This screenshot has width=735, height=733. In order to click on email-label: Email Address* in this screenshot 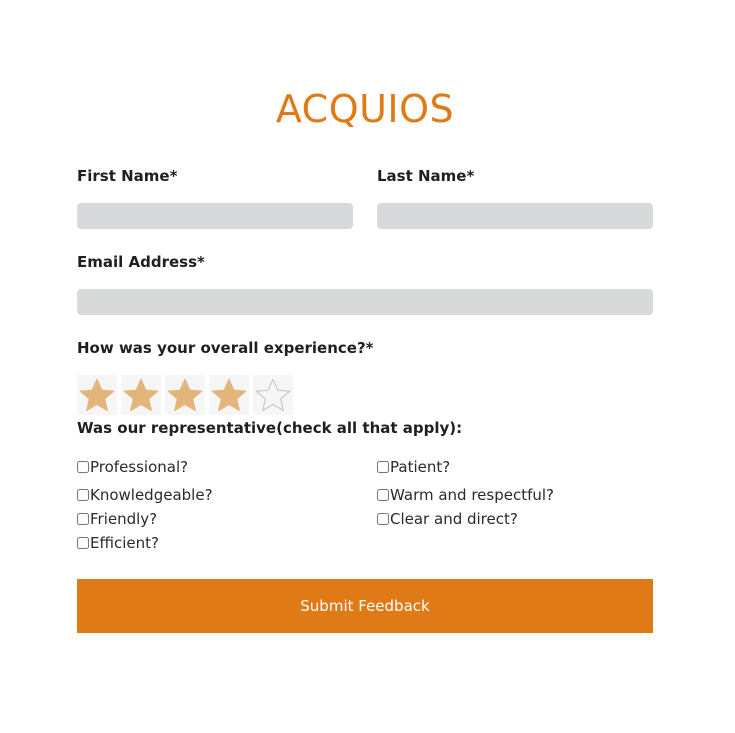, I will do `click(141, 262)`.